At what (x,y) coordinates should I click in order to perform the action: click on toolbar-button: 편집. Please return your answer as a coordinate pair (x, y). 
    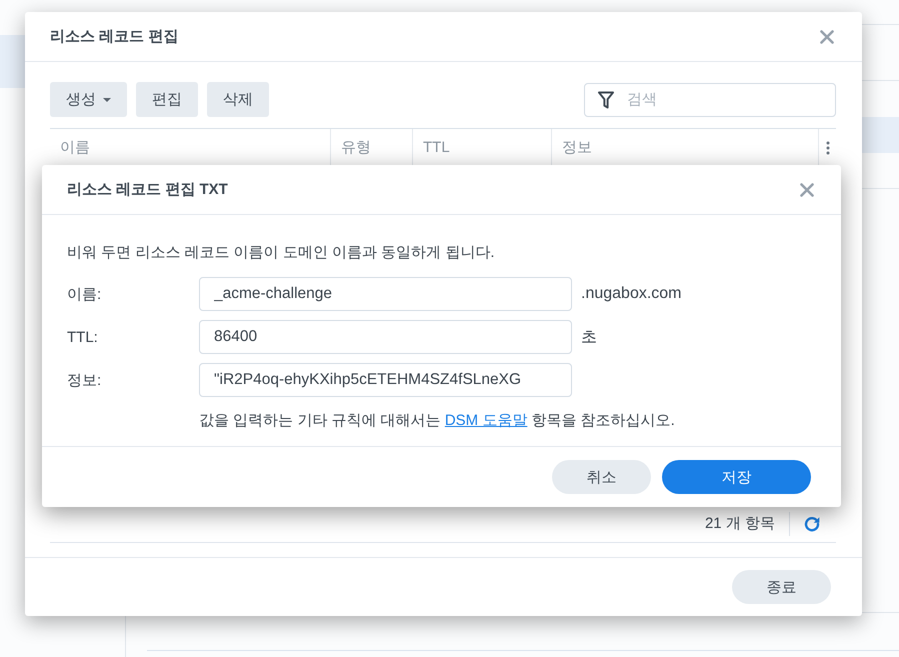
    Looking at the image, I should click on (167, 99).